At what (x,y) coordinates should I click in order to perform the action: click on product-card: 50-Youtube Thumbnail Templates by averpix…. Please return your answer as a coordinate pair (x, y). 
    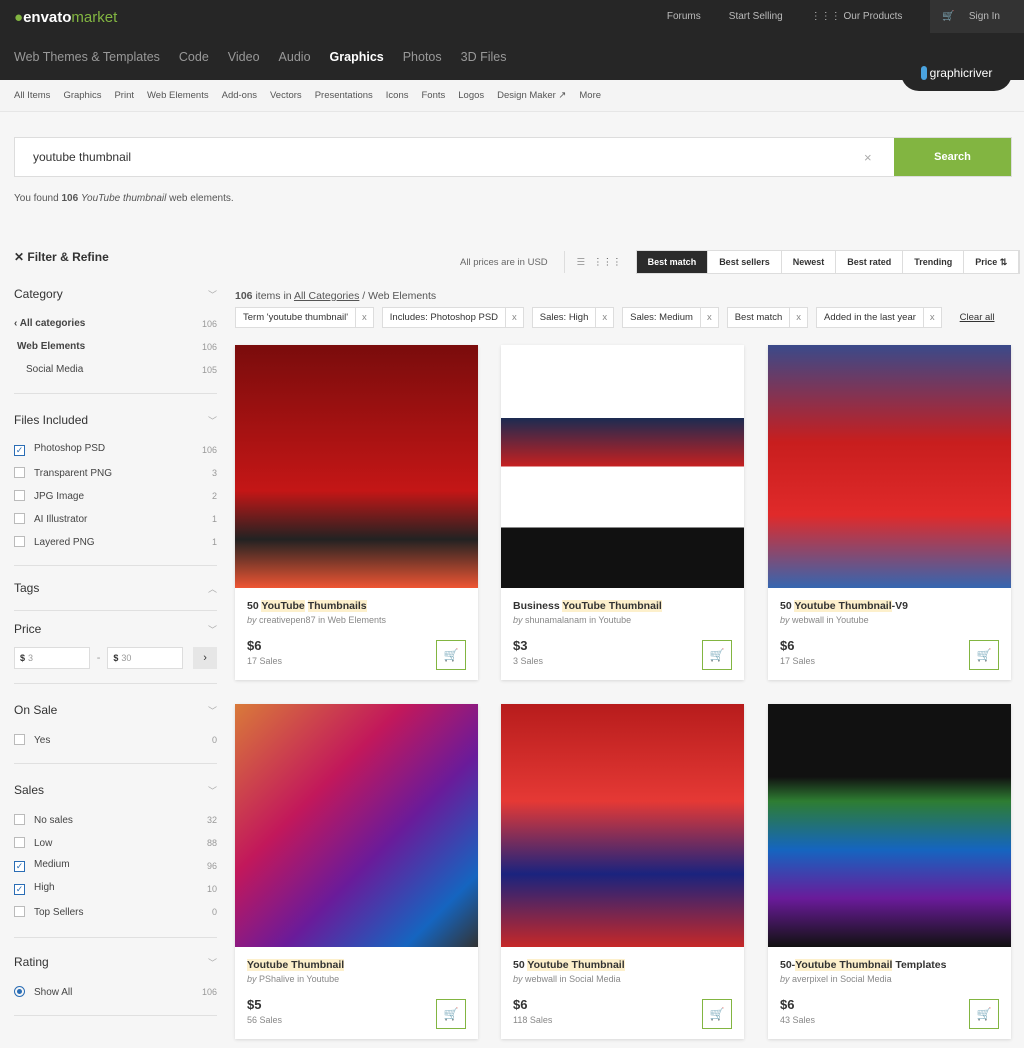
    Looking at the image, I should click on (889, 871).